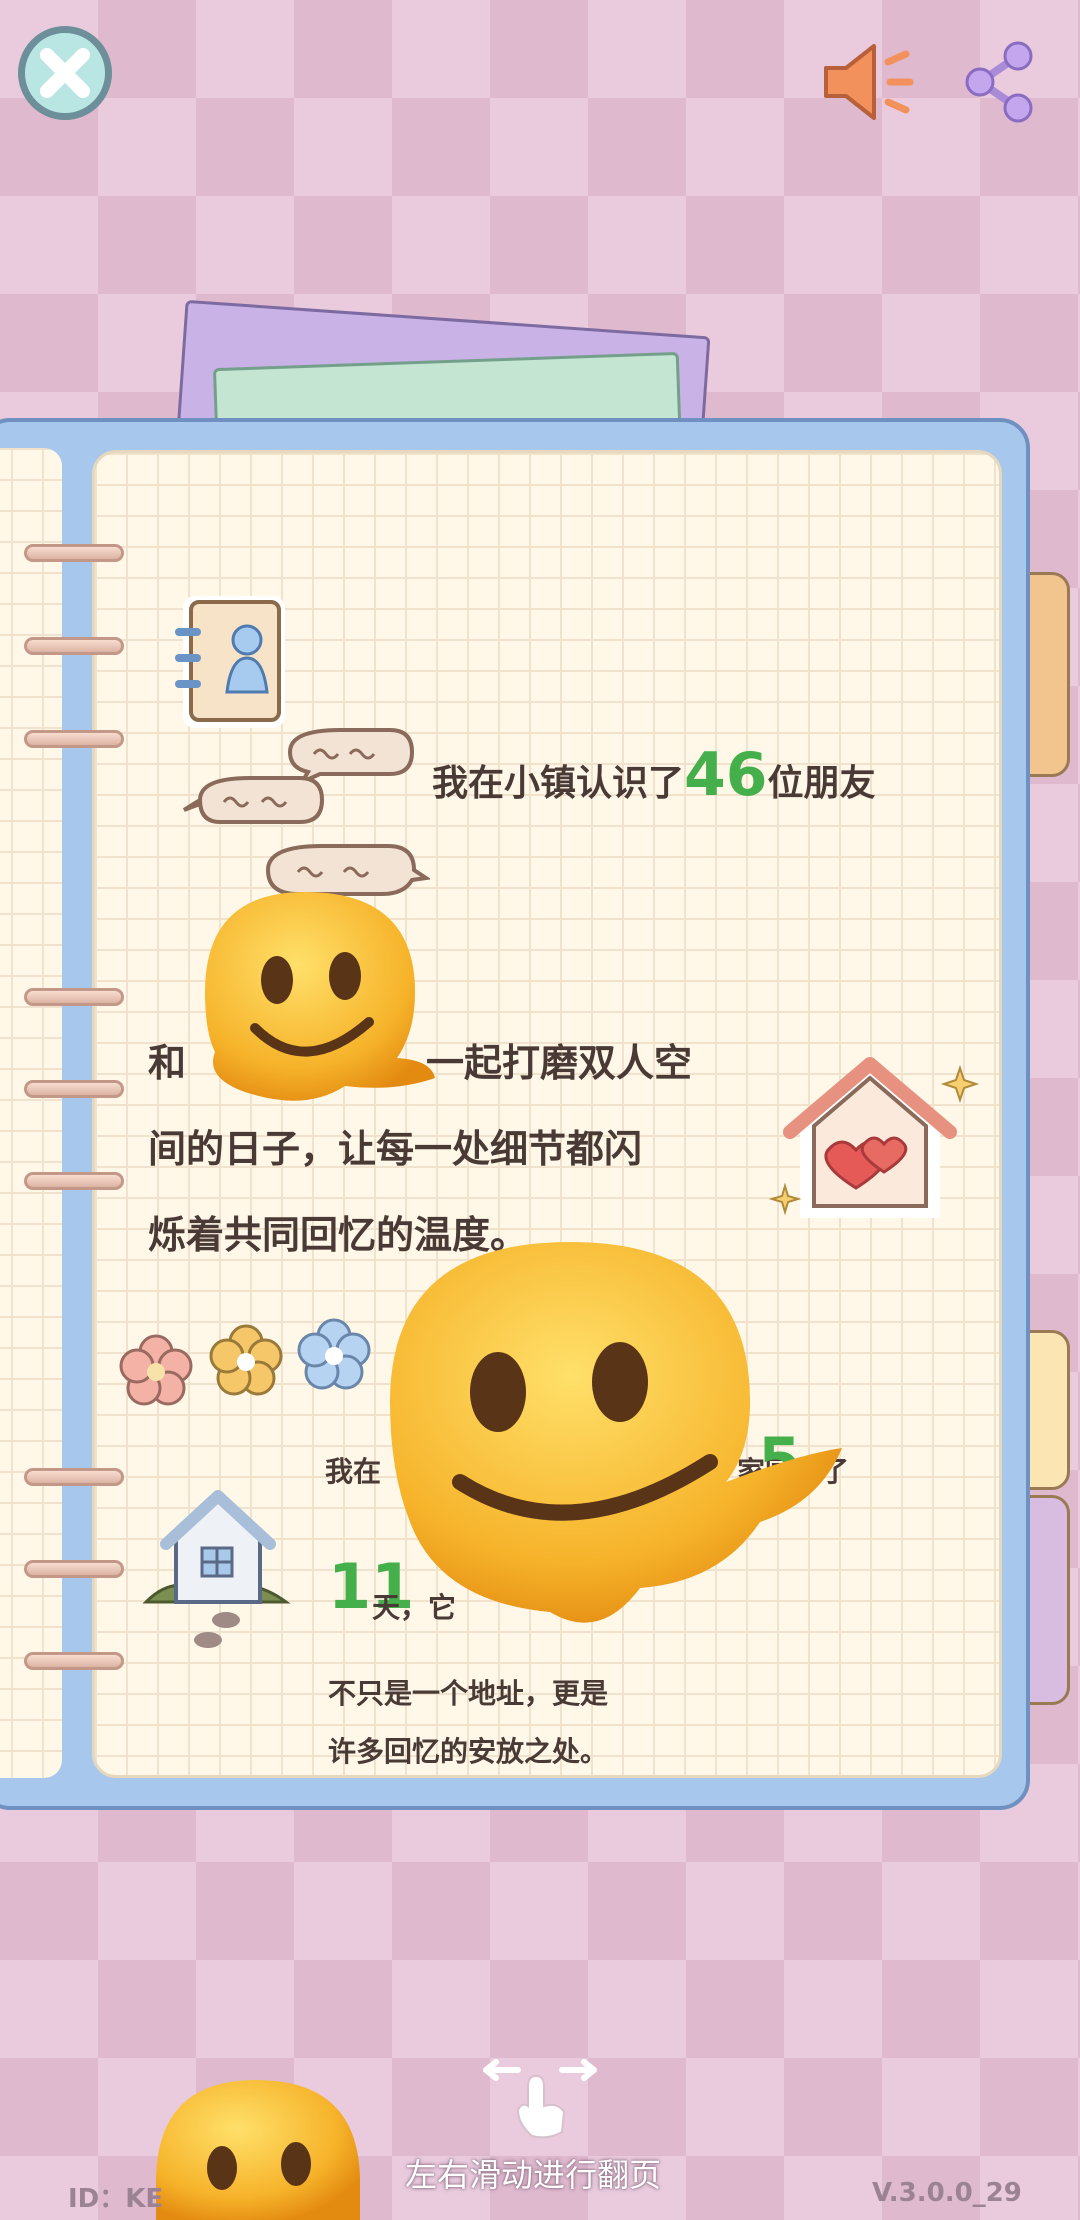 This screenshot has height=2220, width=1080. What do you see at coordinates (726, 775) in the screenshot?
I see `friends-count: 46` at bounding box center [726, 775].